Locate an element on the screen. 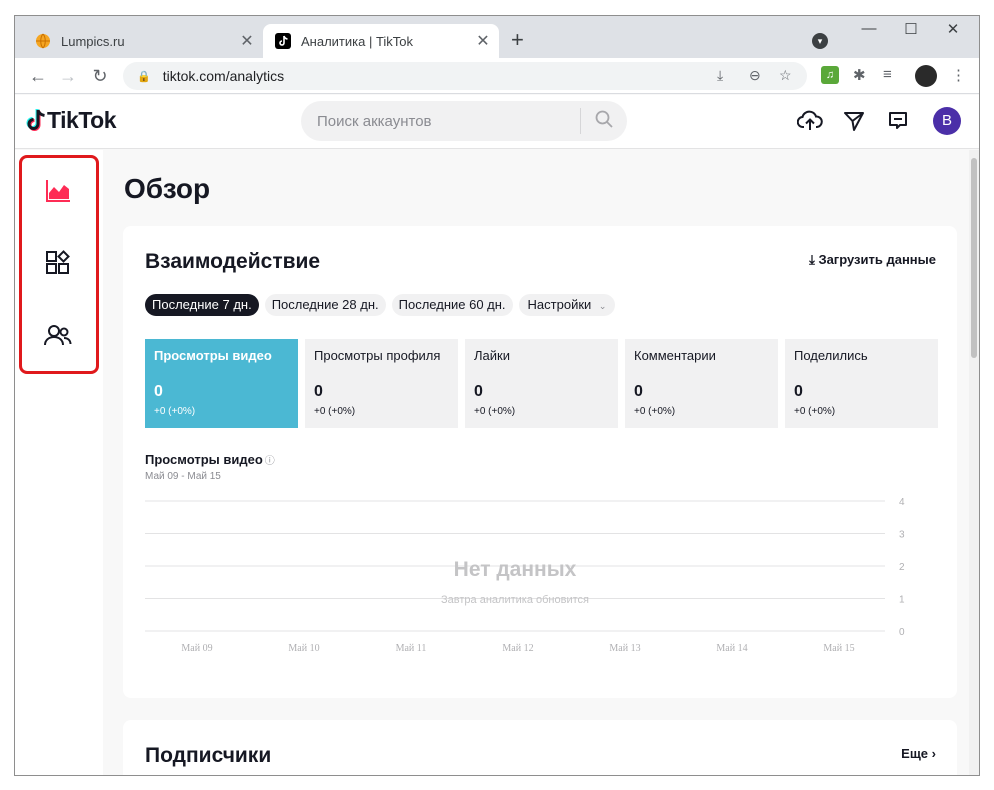  info-icon: ⓘ is located at coordinates (270, 461).